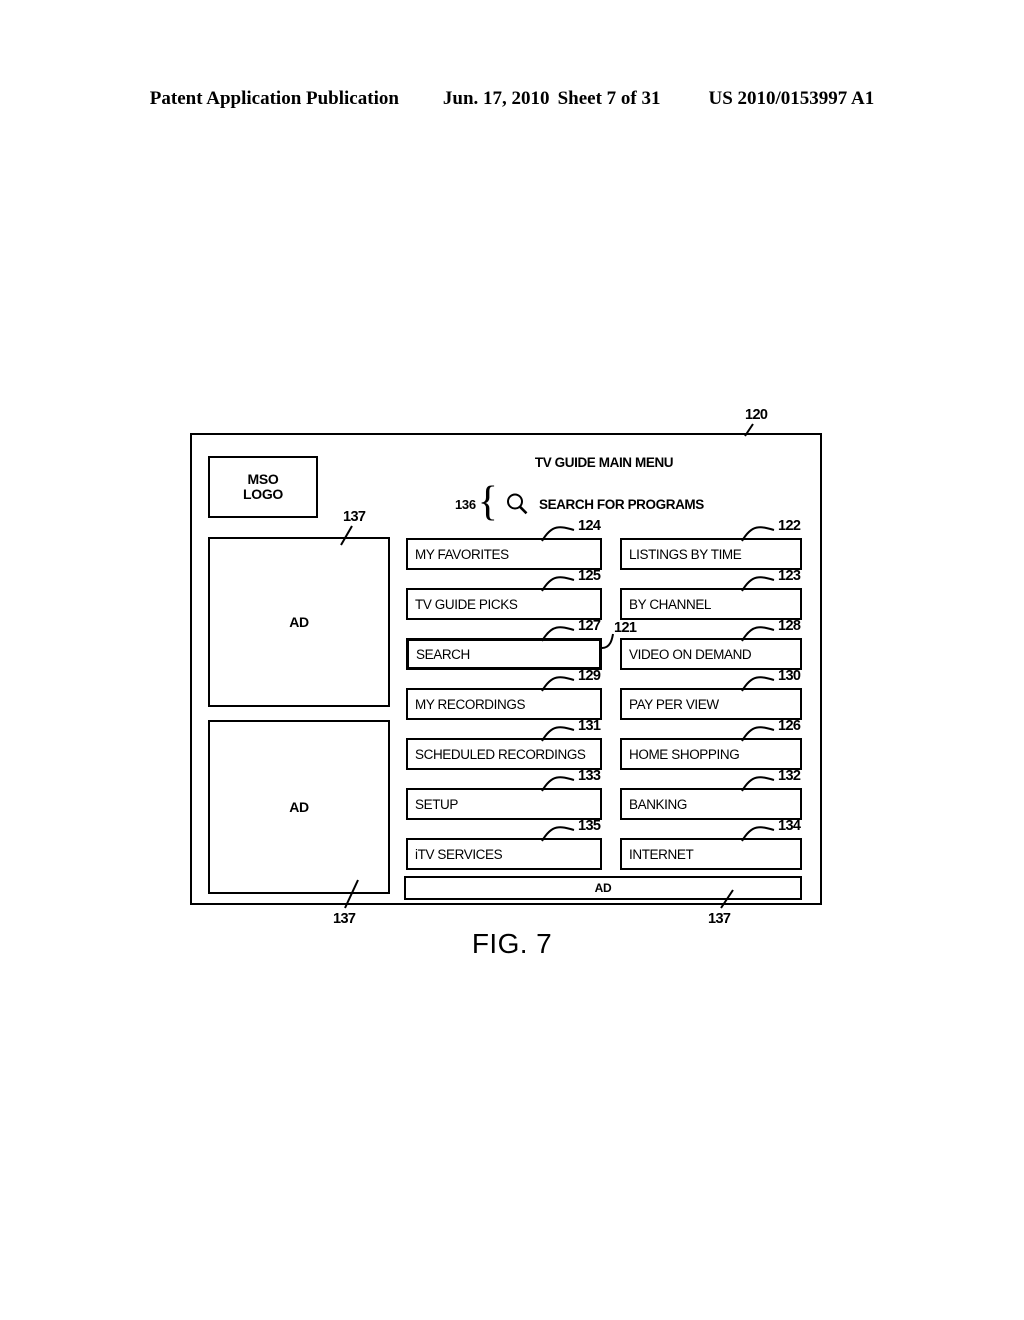 This screenshot has height=1320, width=1024. What do you see at coordinates (589, 626) in the screenshot?
I see `ref-127: 127` at bounding box center [589, 626].